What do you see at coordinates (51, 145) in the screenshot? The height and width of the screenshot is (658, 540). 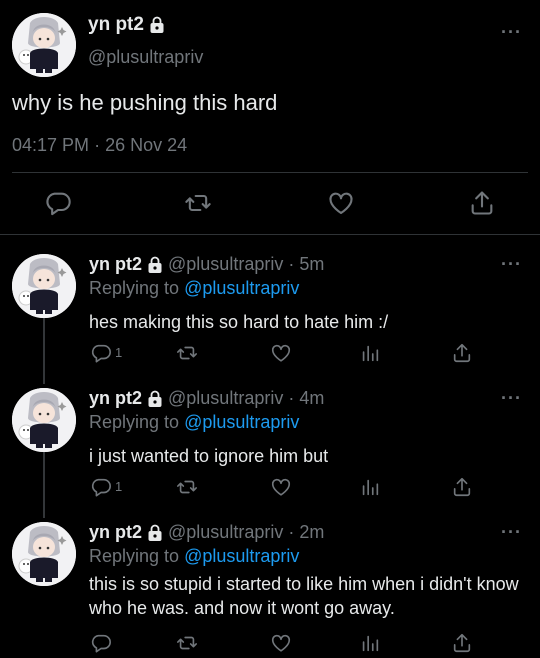 I see `tweet-time: 04:17 PM` at bounding box center [51, 145].